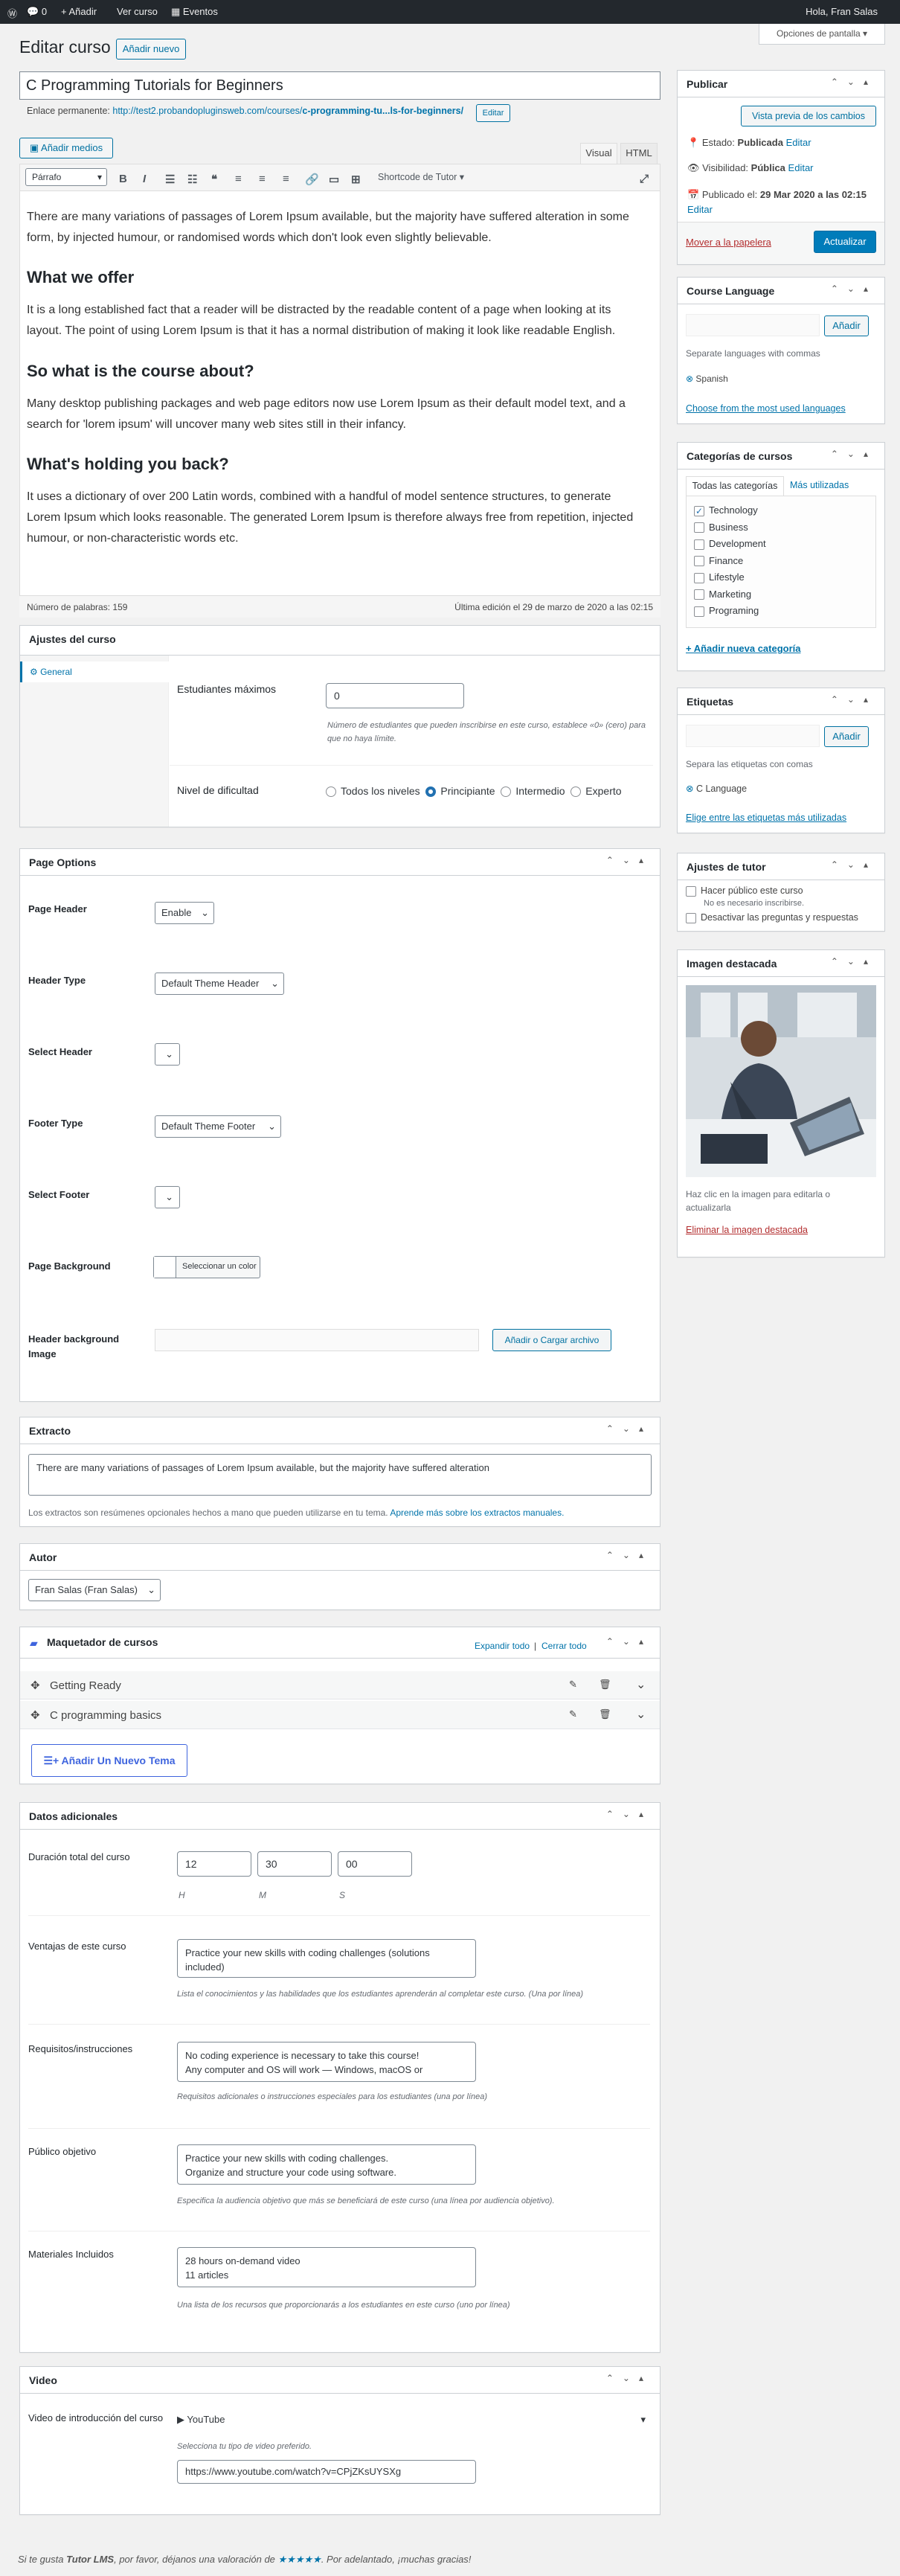 This screenshot has width=900, height=2576. Describe the element at coordinates (334, 179) in the screenshot. I see `read-more-icon: ▭` at that location.